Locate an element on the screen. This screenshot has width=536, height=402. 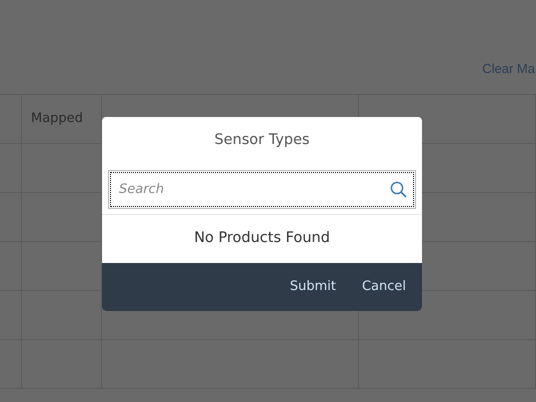
submit-button: Submit is located at coordinates (313, 287).